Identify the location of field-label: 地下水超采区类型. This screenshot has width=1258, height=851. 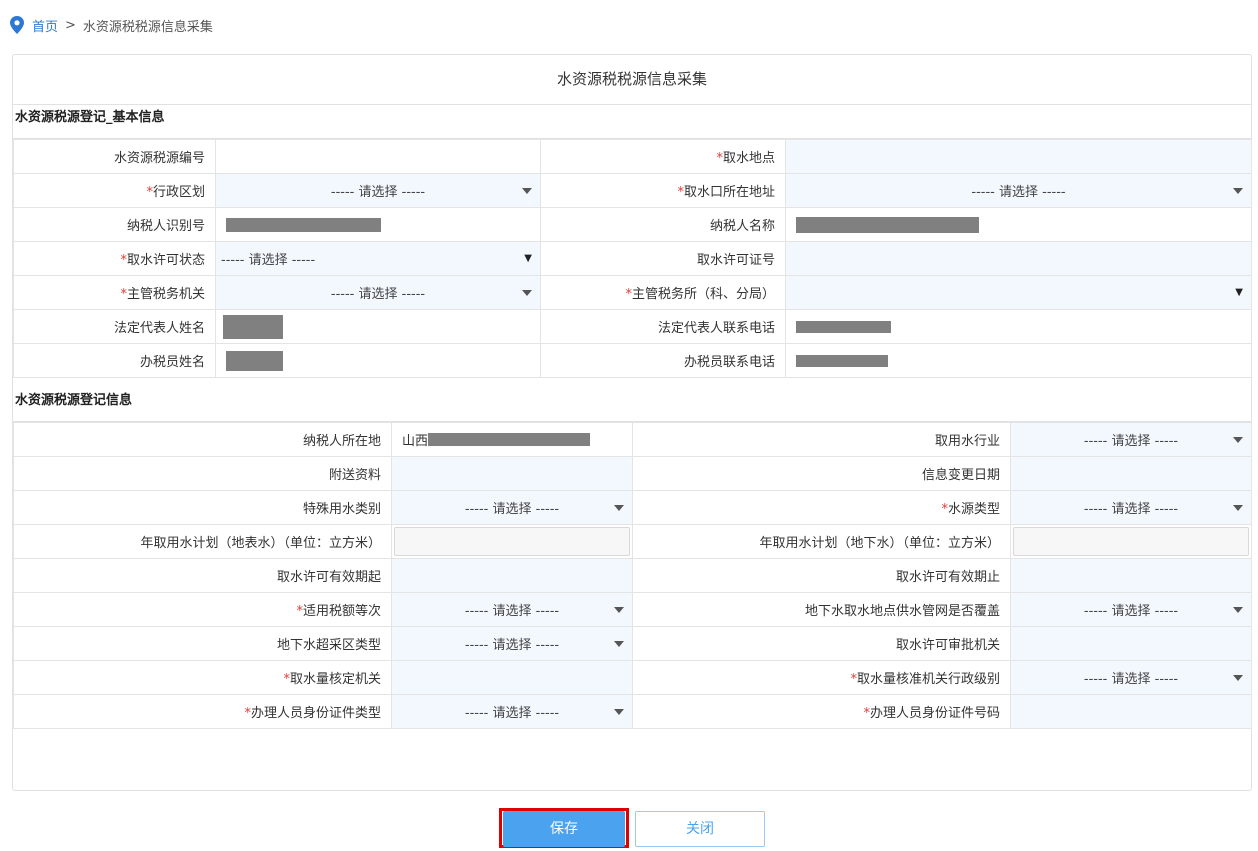
(202, 643).